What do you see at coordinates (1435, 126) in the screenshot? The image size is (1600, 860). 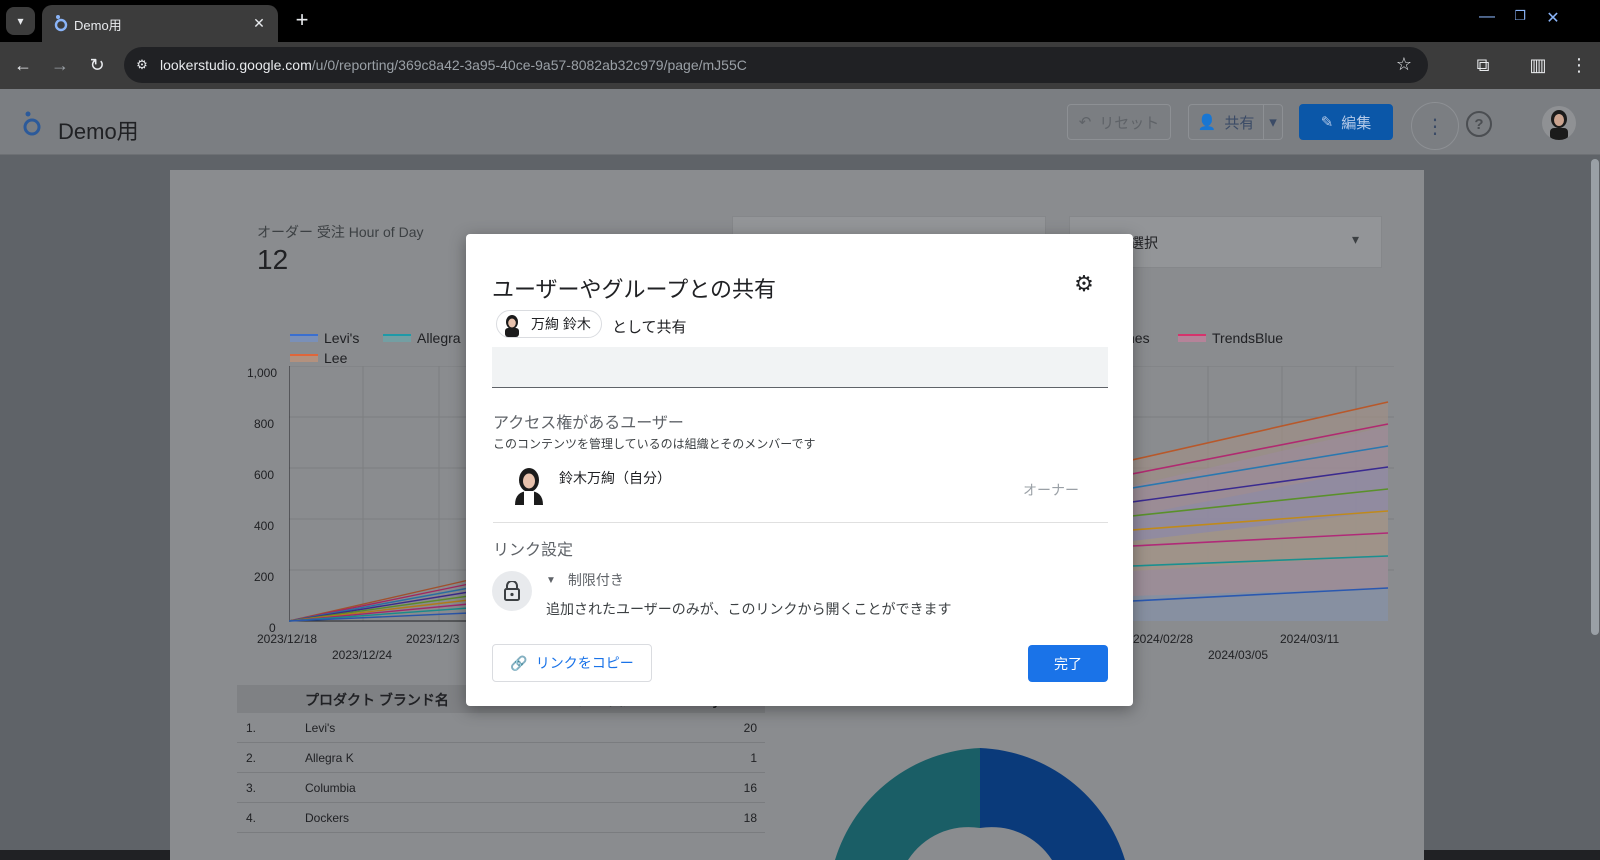 I see `more-options-button: ⋮` at bounding box center [1435, 126].